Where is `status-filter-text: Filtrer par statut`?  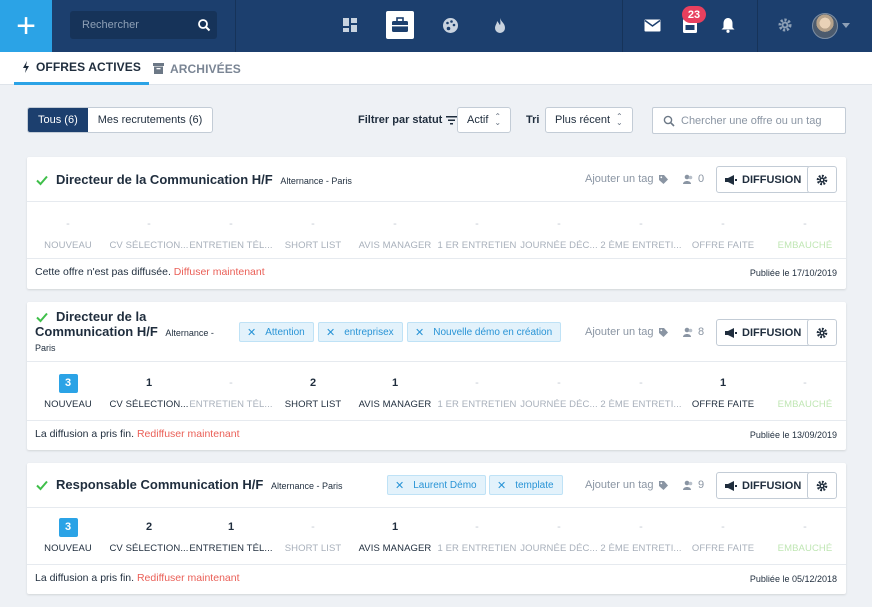 status-filter-text: Filtrer par statut is located at coordinates (400, 120).